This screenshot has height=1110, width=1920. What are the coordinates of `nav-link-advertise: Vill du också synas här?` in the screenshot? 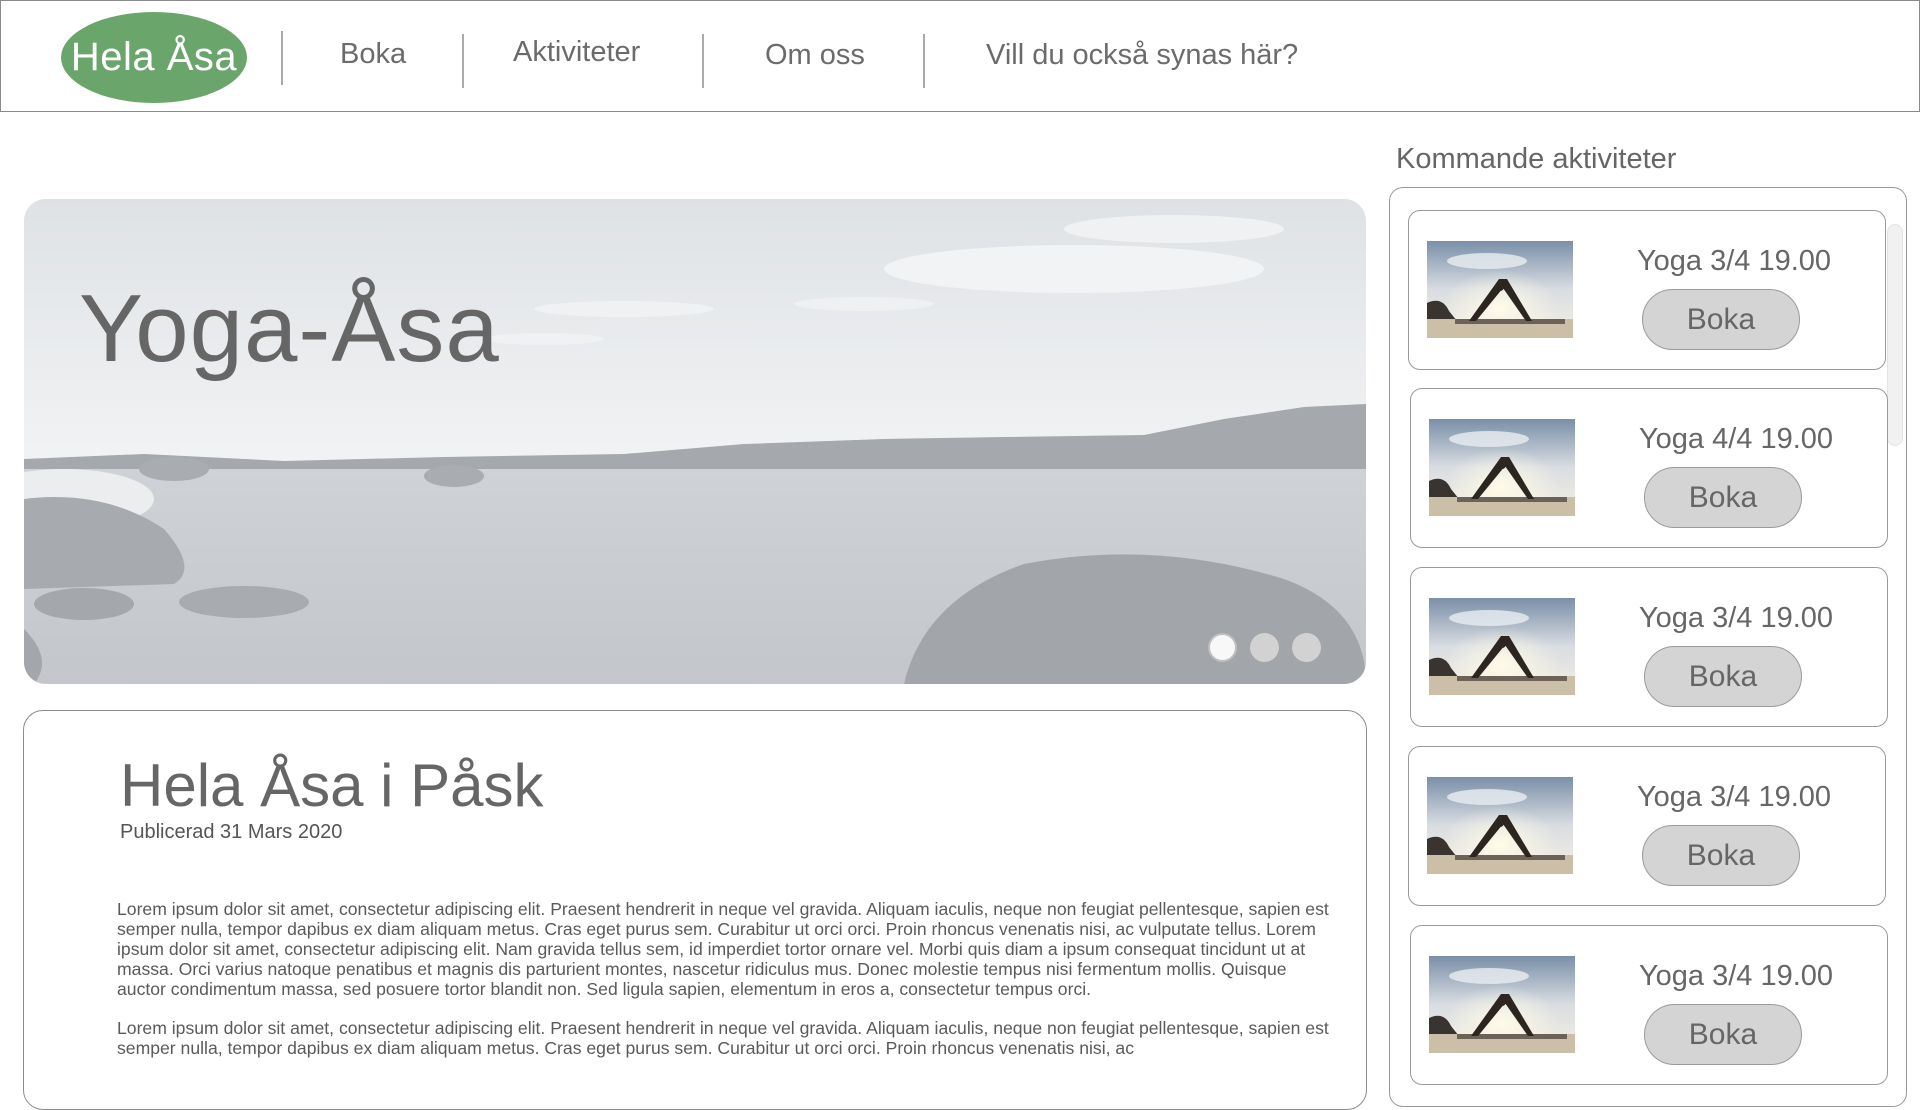 It's located at (1142, 55).